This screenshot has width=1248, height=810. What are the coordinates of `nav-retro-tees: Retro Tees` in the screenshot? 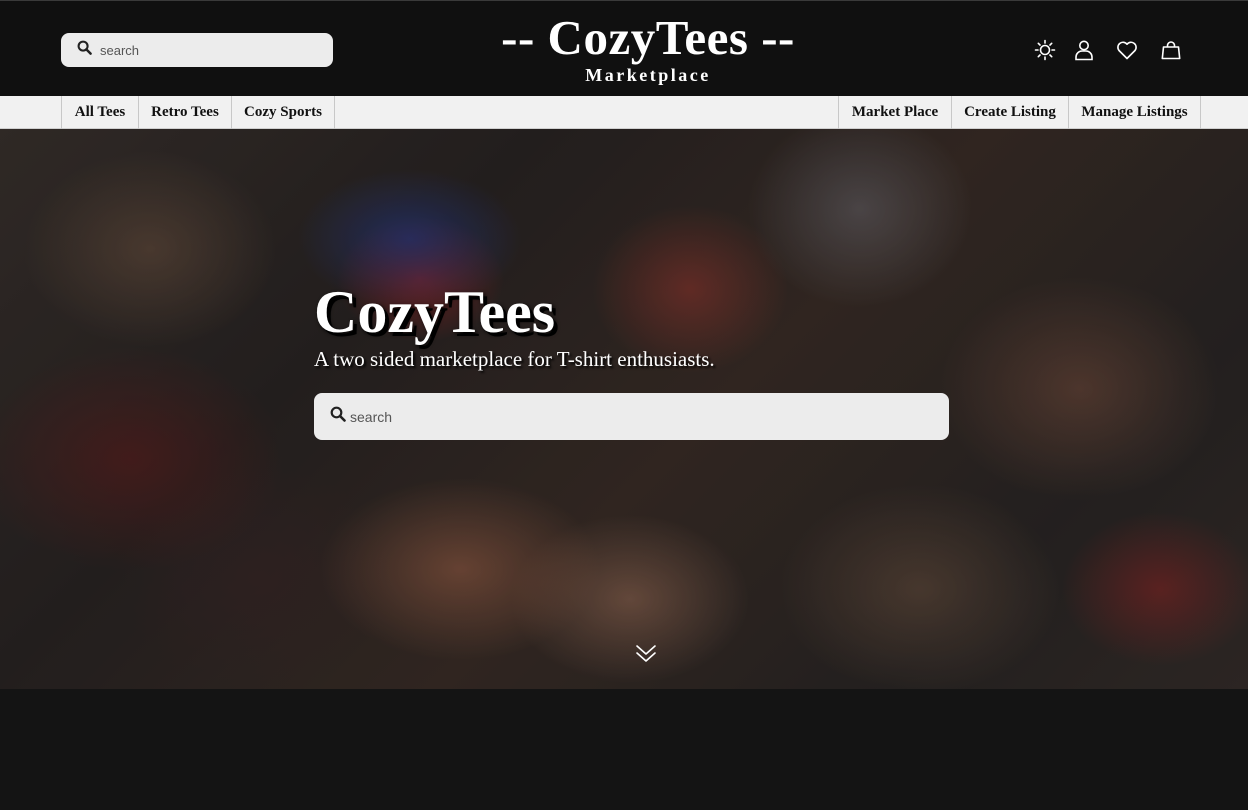 It's located at (184, 112).